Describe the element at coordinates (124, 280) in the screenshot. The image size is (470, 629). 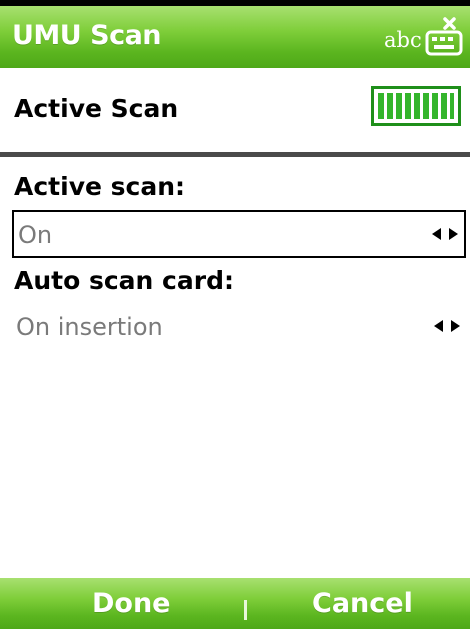
I see `auto-scan-card-label: Auto scan card:` at that location.